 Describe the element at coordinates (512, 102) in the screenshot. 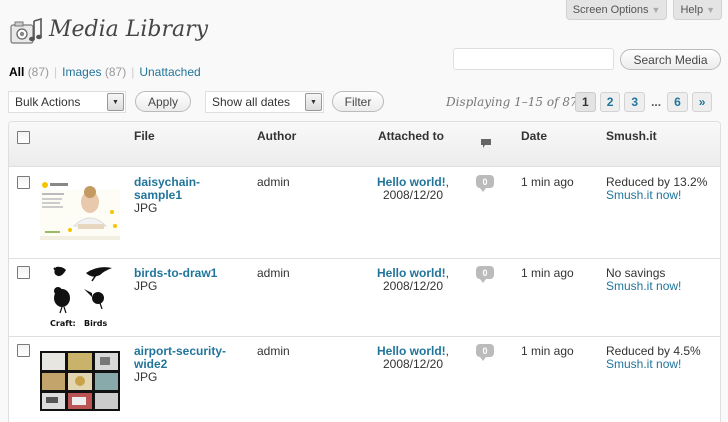

I see `displaying-num: Displaying 1–15 of 87` at that location.